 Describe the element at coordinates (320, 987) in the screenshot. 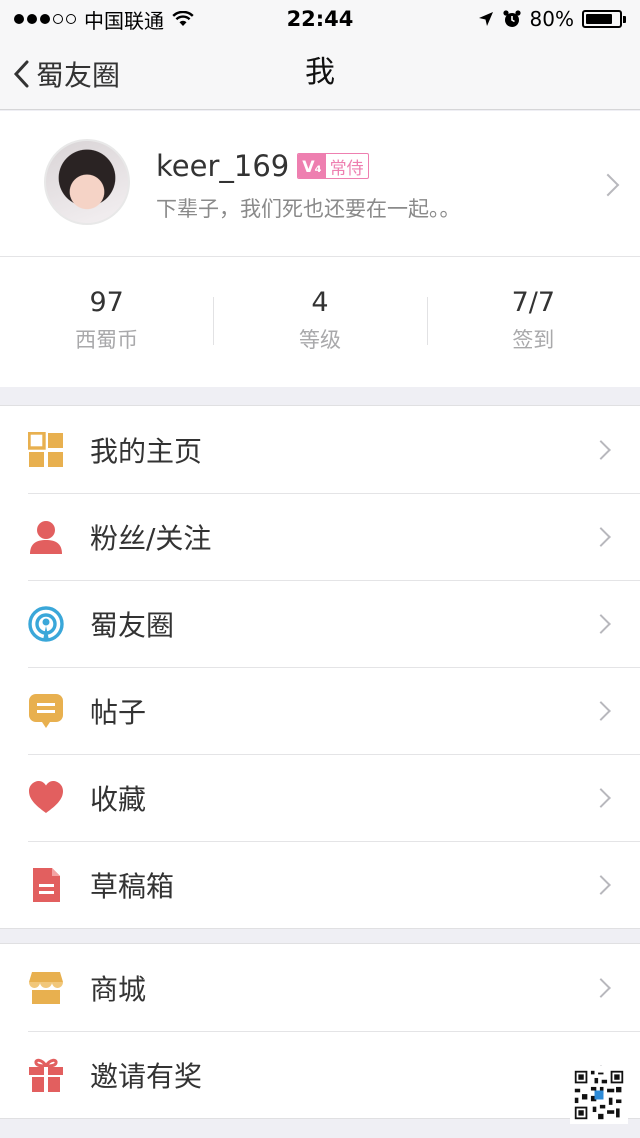

I see `menu-item-shop: 商城` at that location.